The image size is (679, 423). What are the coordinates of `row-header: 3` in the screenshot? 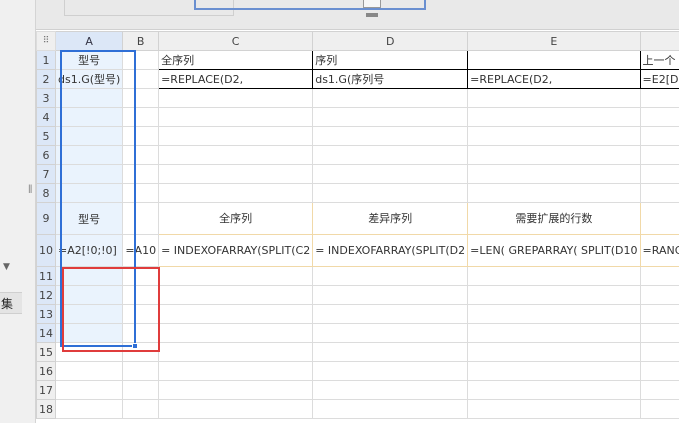 It's located at (46, 98).